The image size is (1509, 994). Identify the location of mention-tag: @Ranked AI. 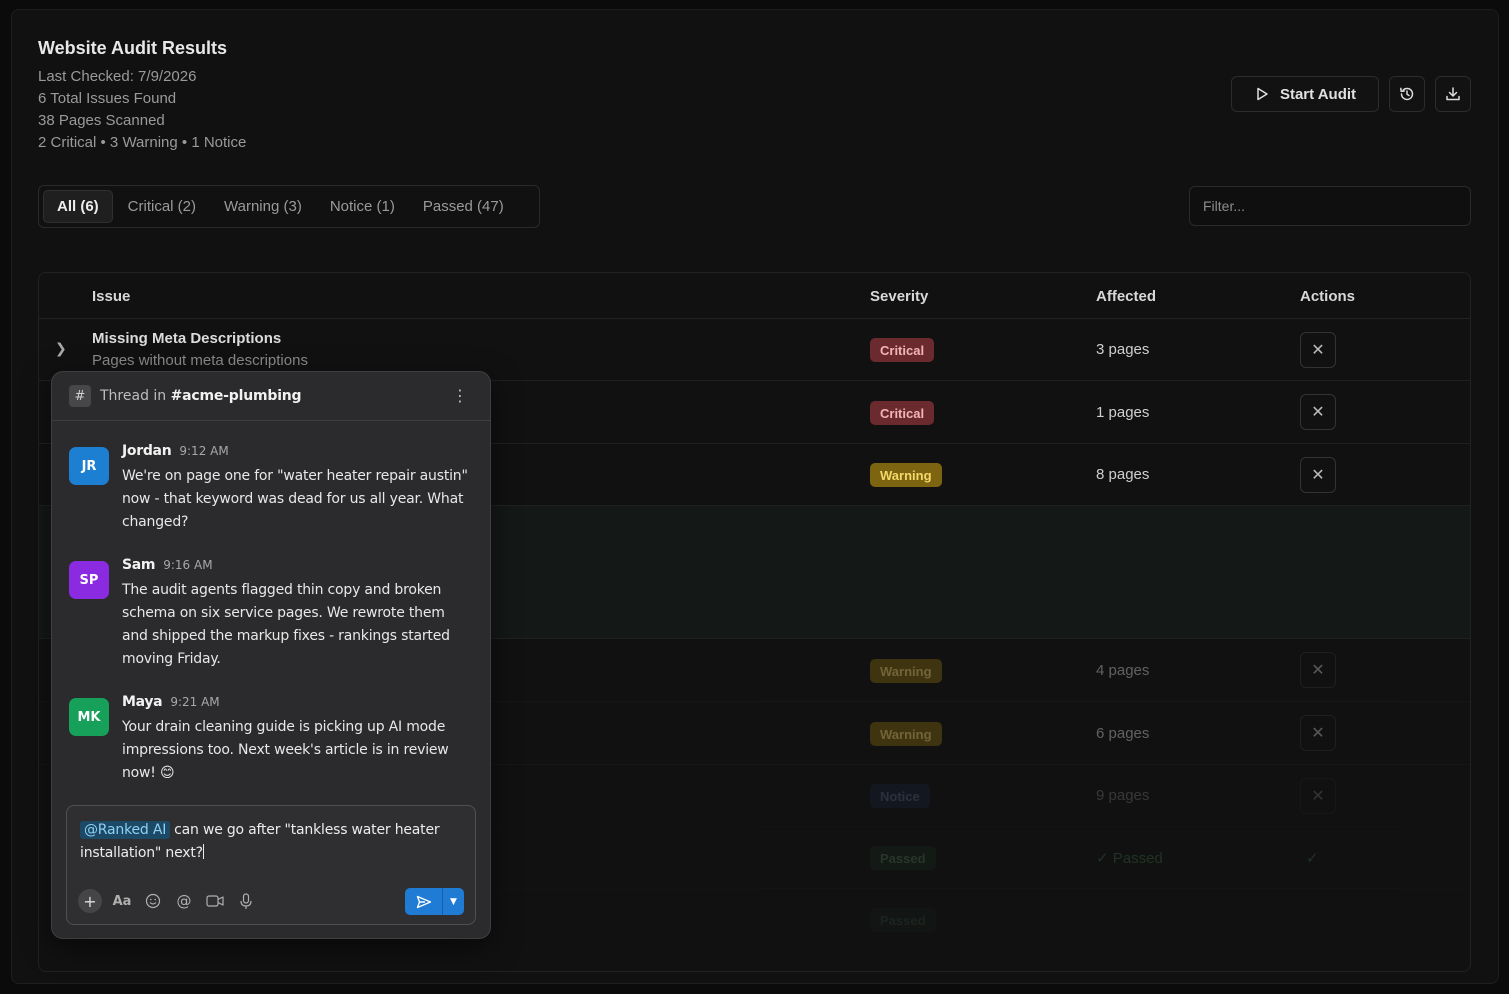
(125, 830).